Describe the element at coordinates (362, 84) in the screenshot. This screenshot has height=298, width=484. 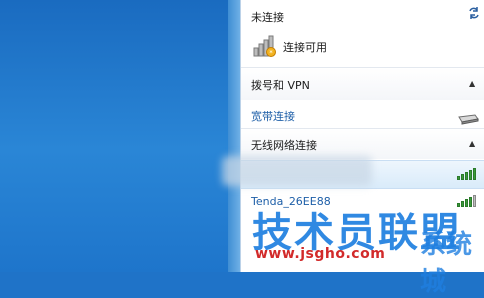
I see `dialup-vpn-section-header: 拨号和 VPN ▲` at that location.